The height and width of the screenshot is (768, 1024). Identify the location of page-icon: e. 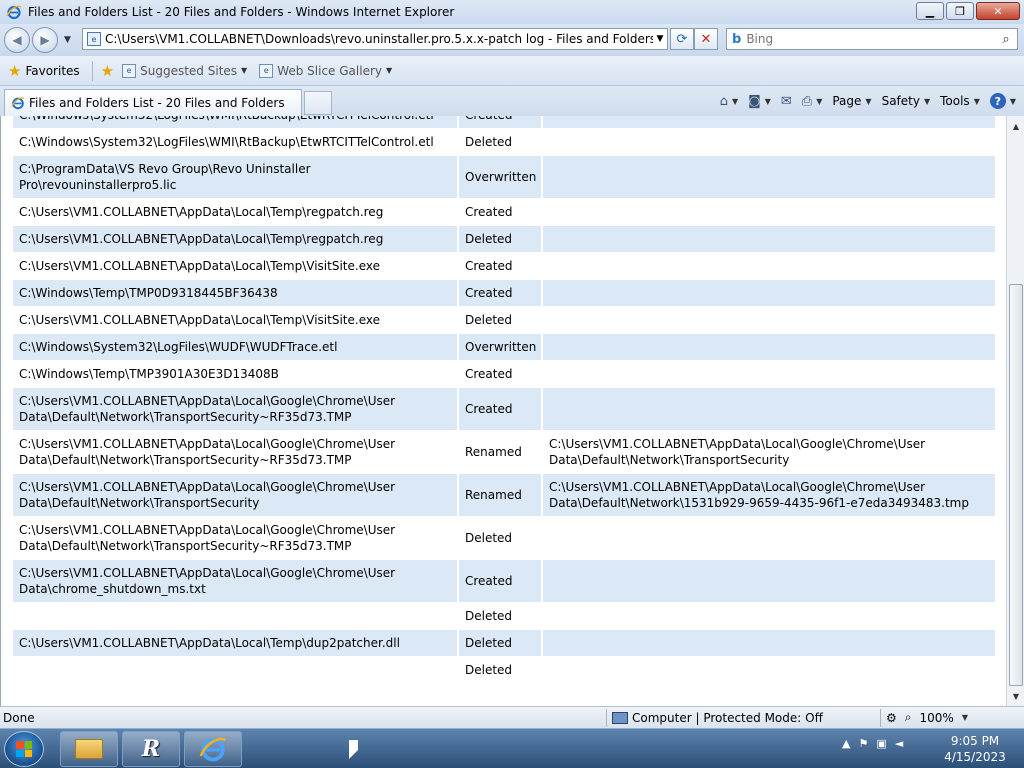
(94, 39).